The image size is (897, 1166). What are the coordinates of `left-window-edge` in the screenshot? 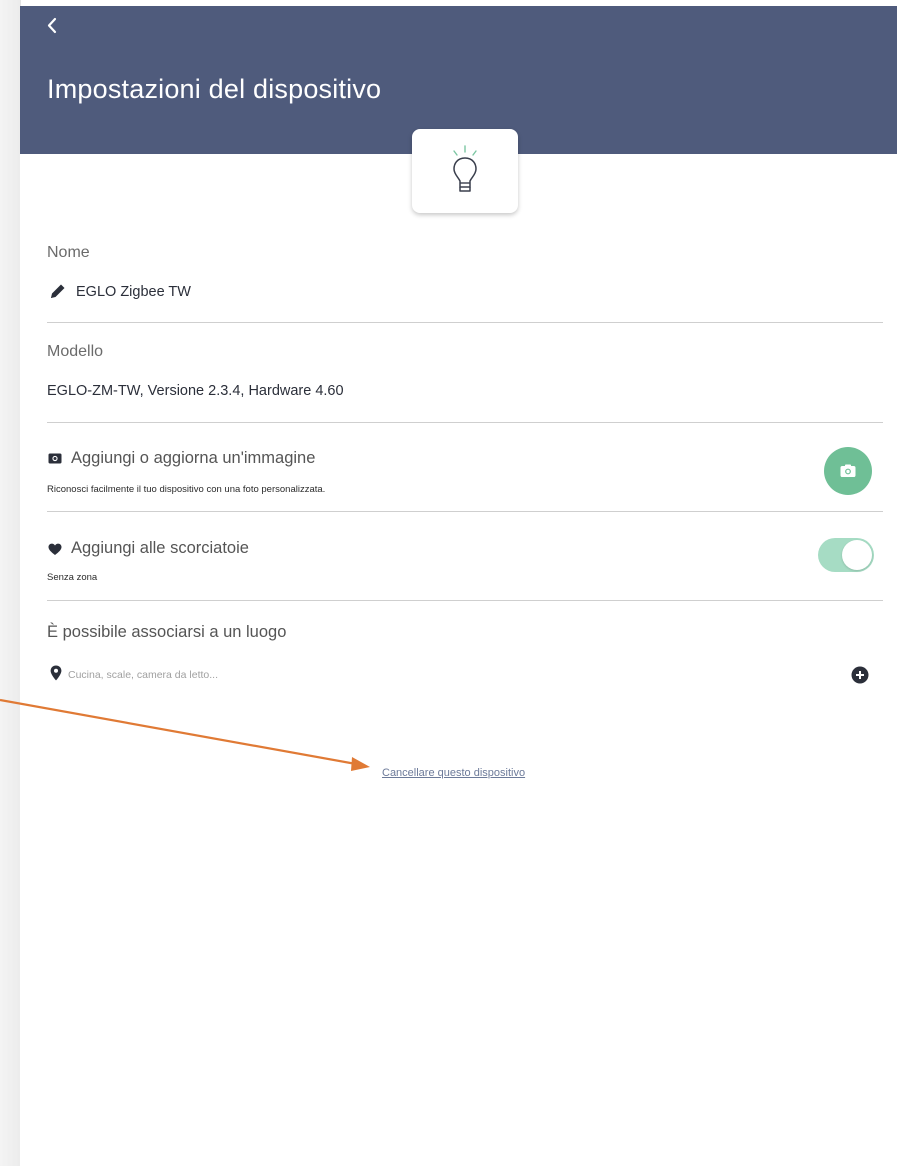 It's located at (10, 583).